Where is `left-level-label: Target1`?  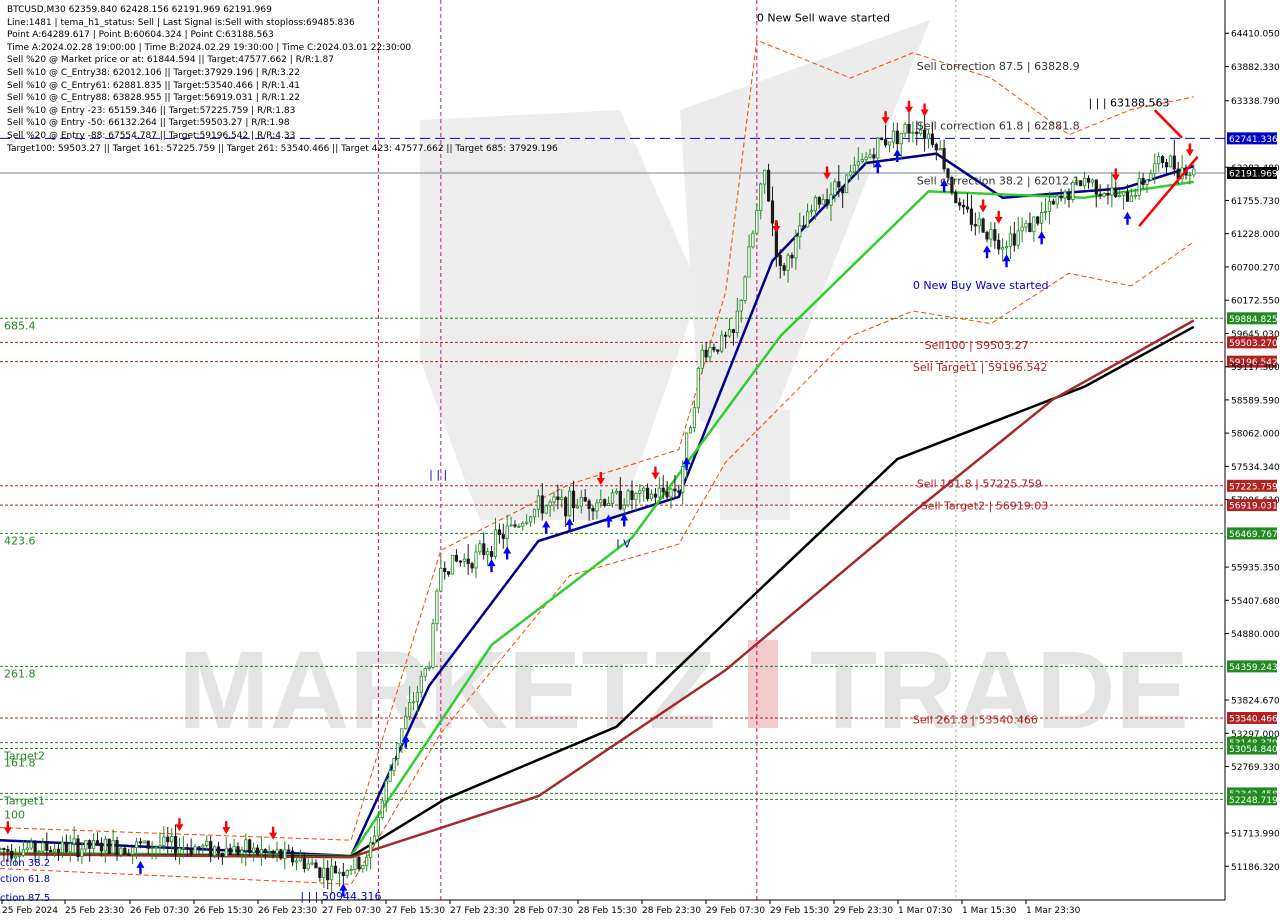
left-level-label: Target1 is located at coordinates (24, 800).